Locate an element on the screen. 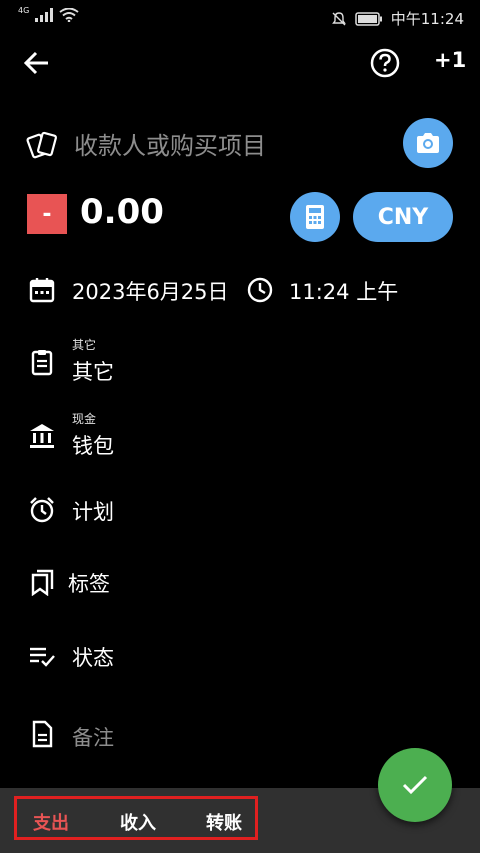  status-time: 中午11:24 is located at coordinates (427, 19).